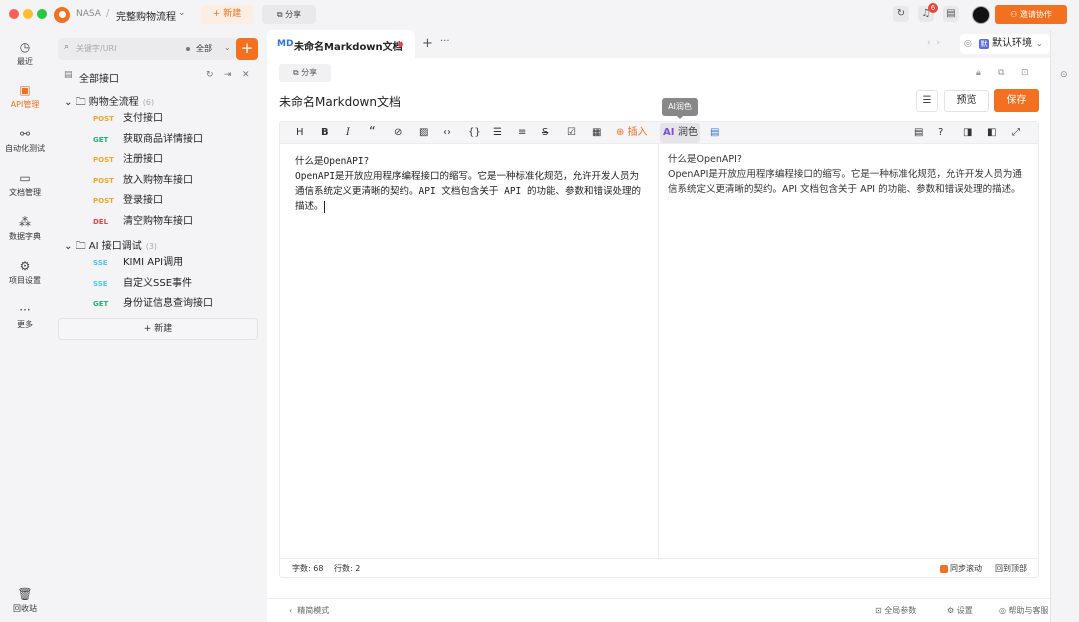 The width and height of the screenshot is (1079, 622). I want to click on doc-share-button: ⧉ 分享, so click(305, 73).